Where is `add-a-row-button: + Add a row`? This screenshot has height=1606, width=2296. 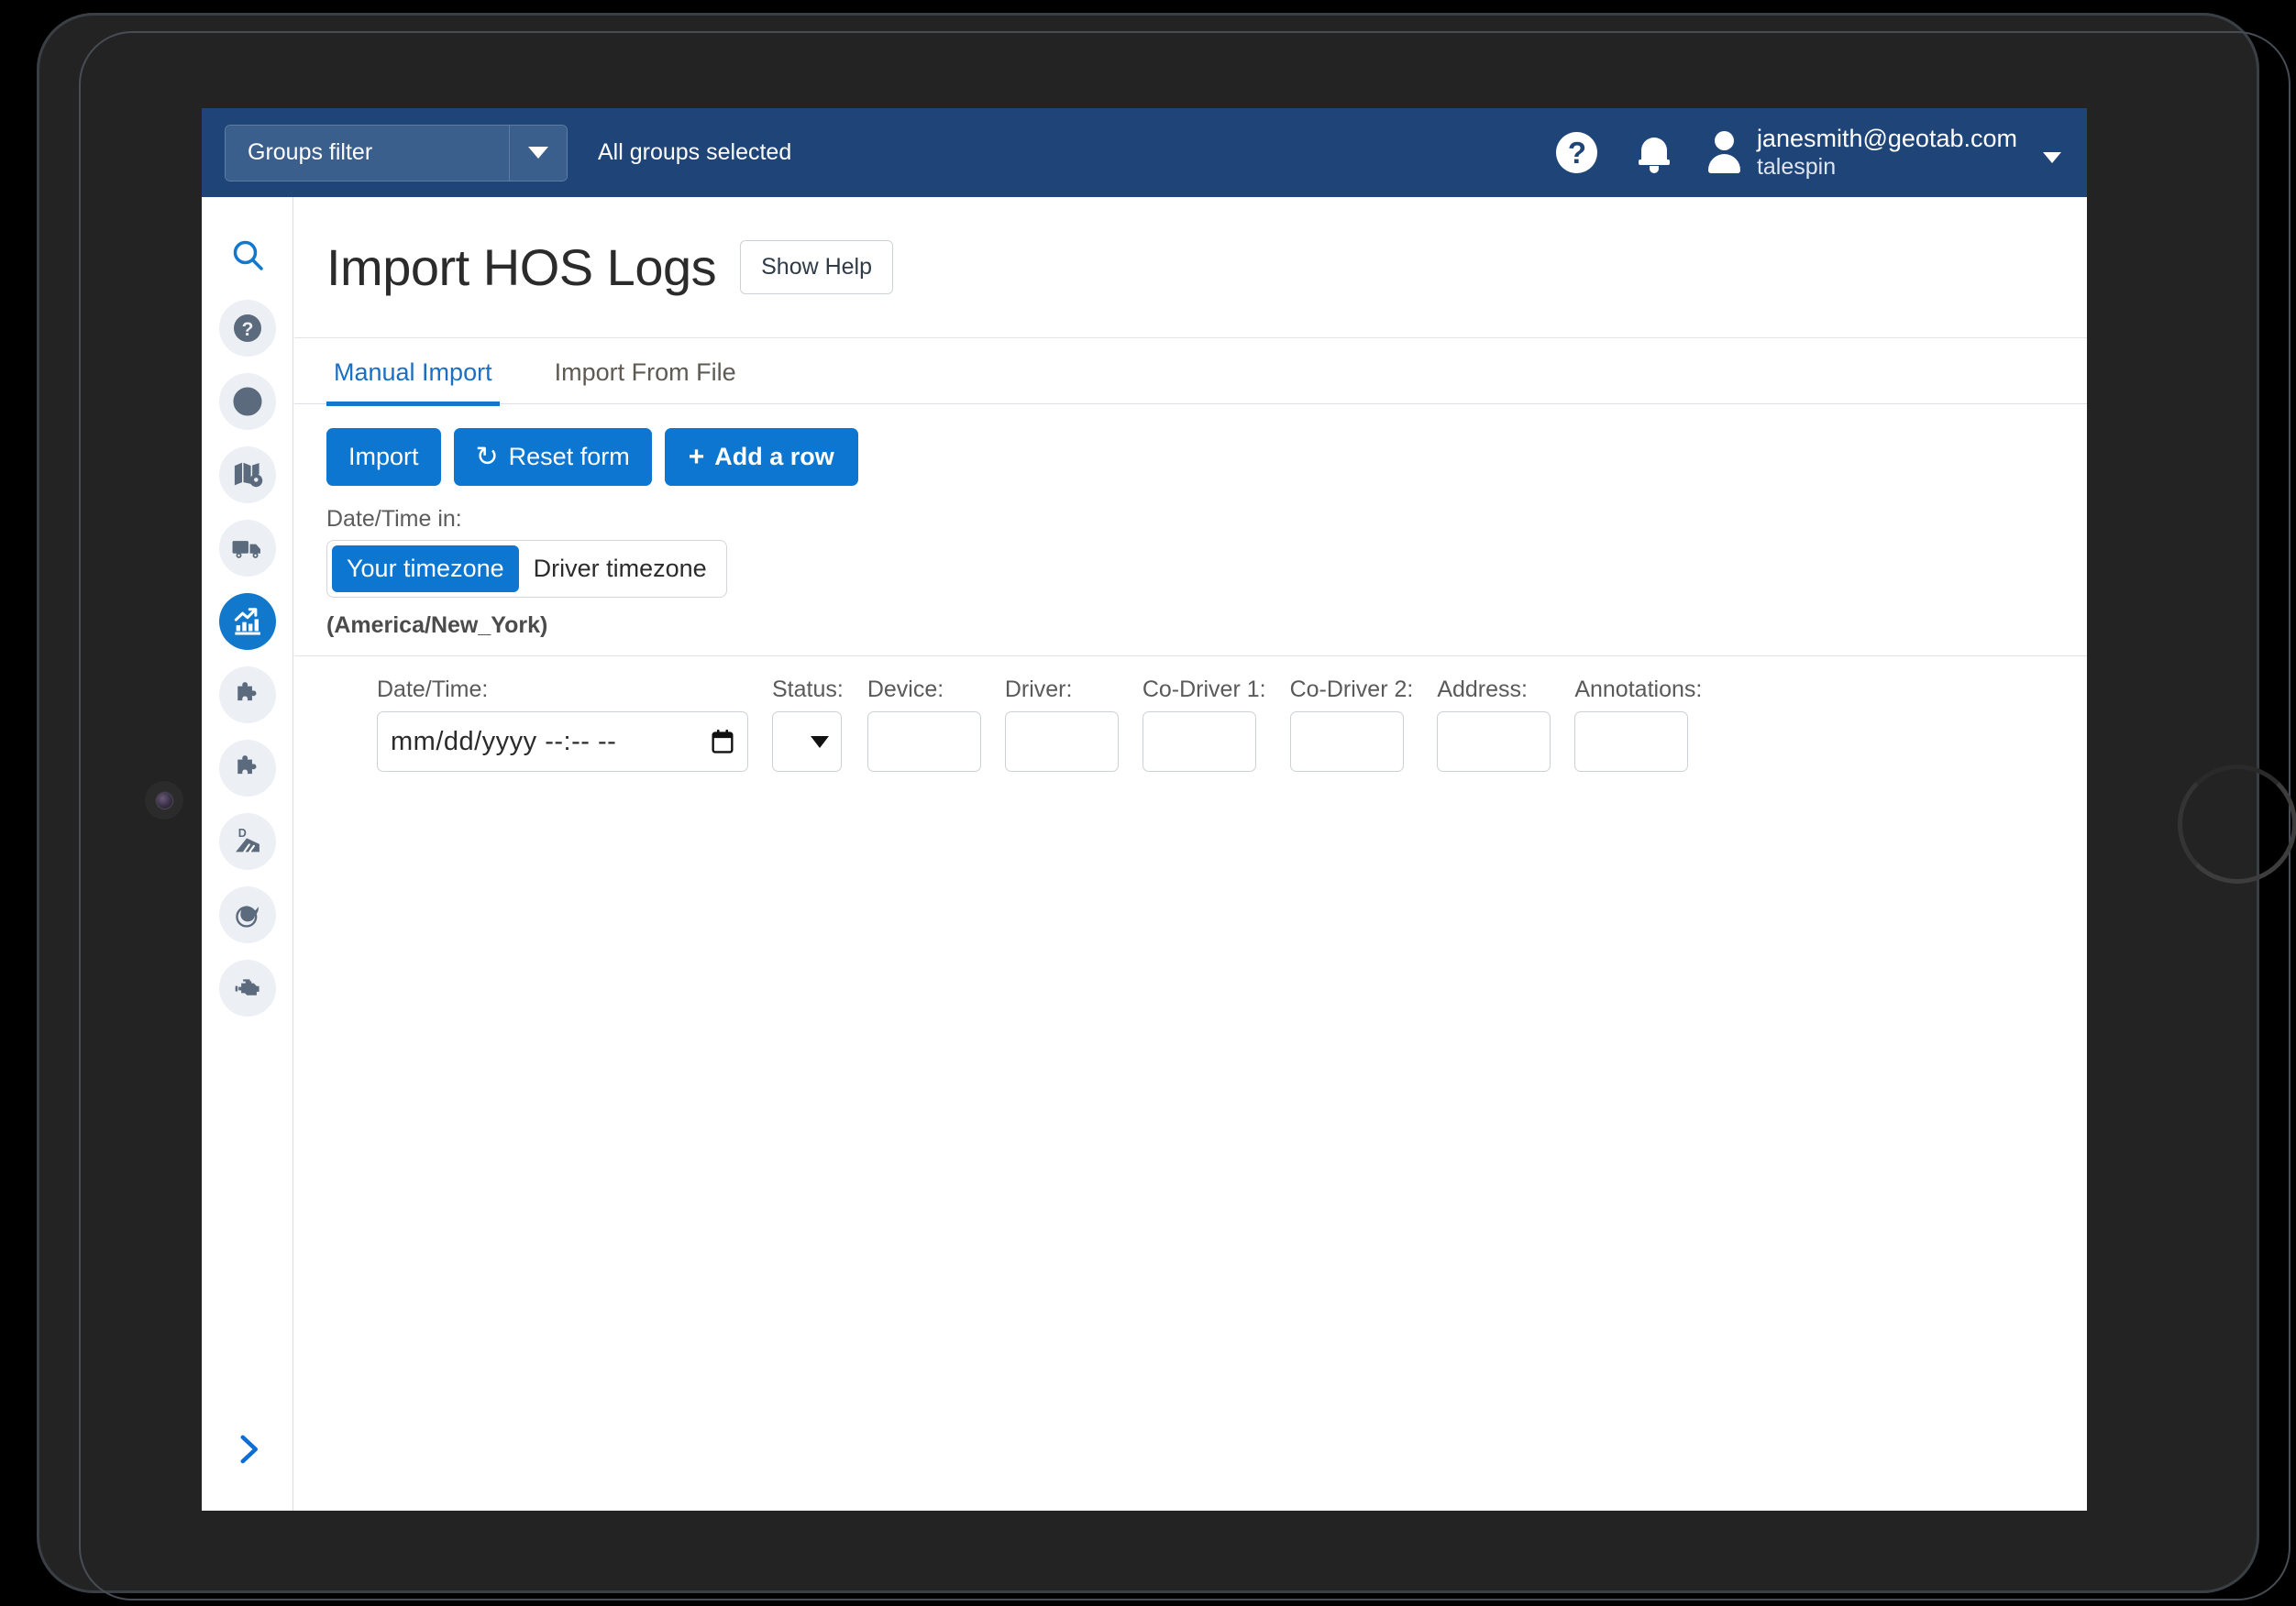
add-a-row-button: + Add a row is located at coordinates (761, 457).